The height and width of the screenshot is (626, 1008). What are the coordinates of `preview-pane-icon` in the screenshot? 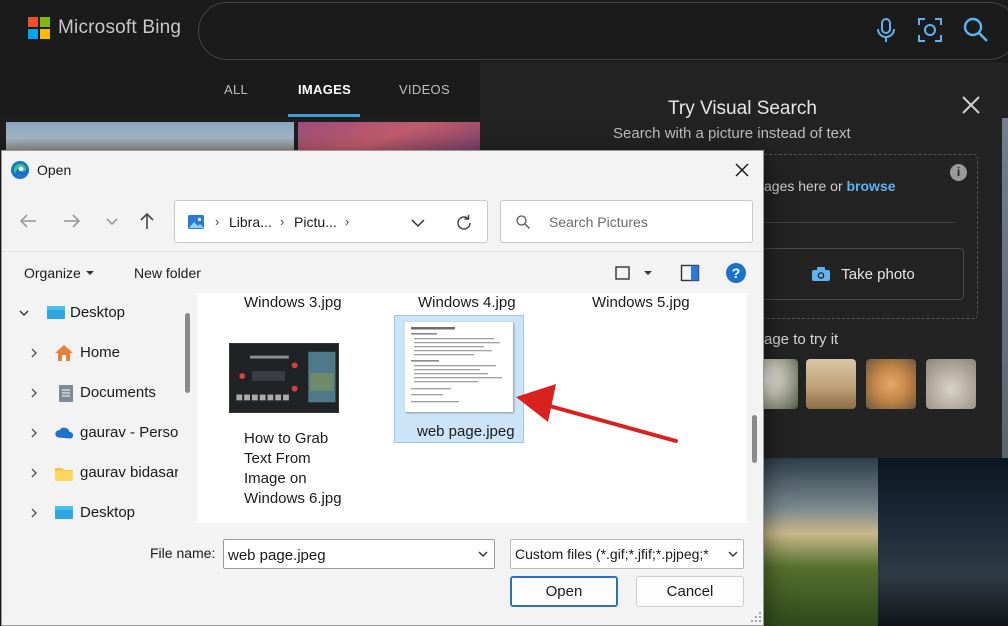 It's located at (690, 273).